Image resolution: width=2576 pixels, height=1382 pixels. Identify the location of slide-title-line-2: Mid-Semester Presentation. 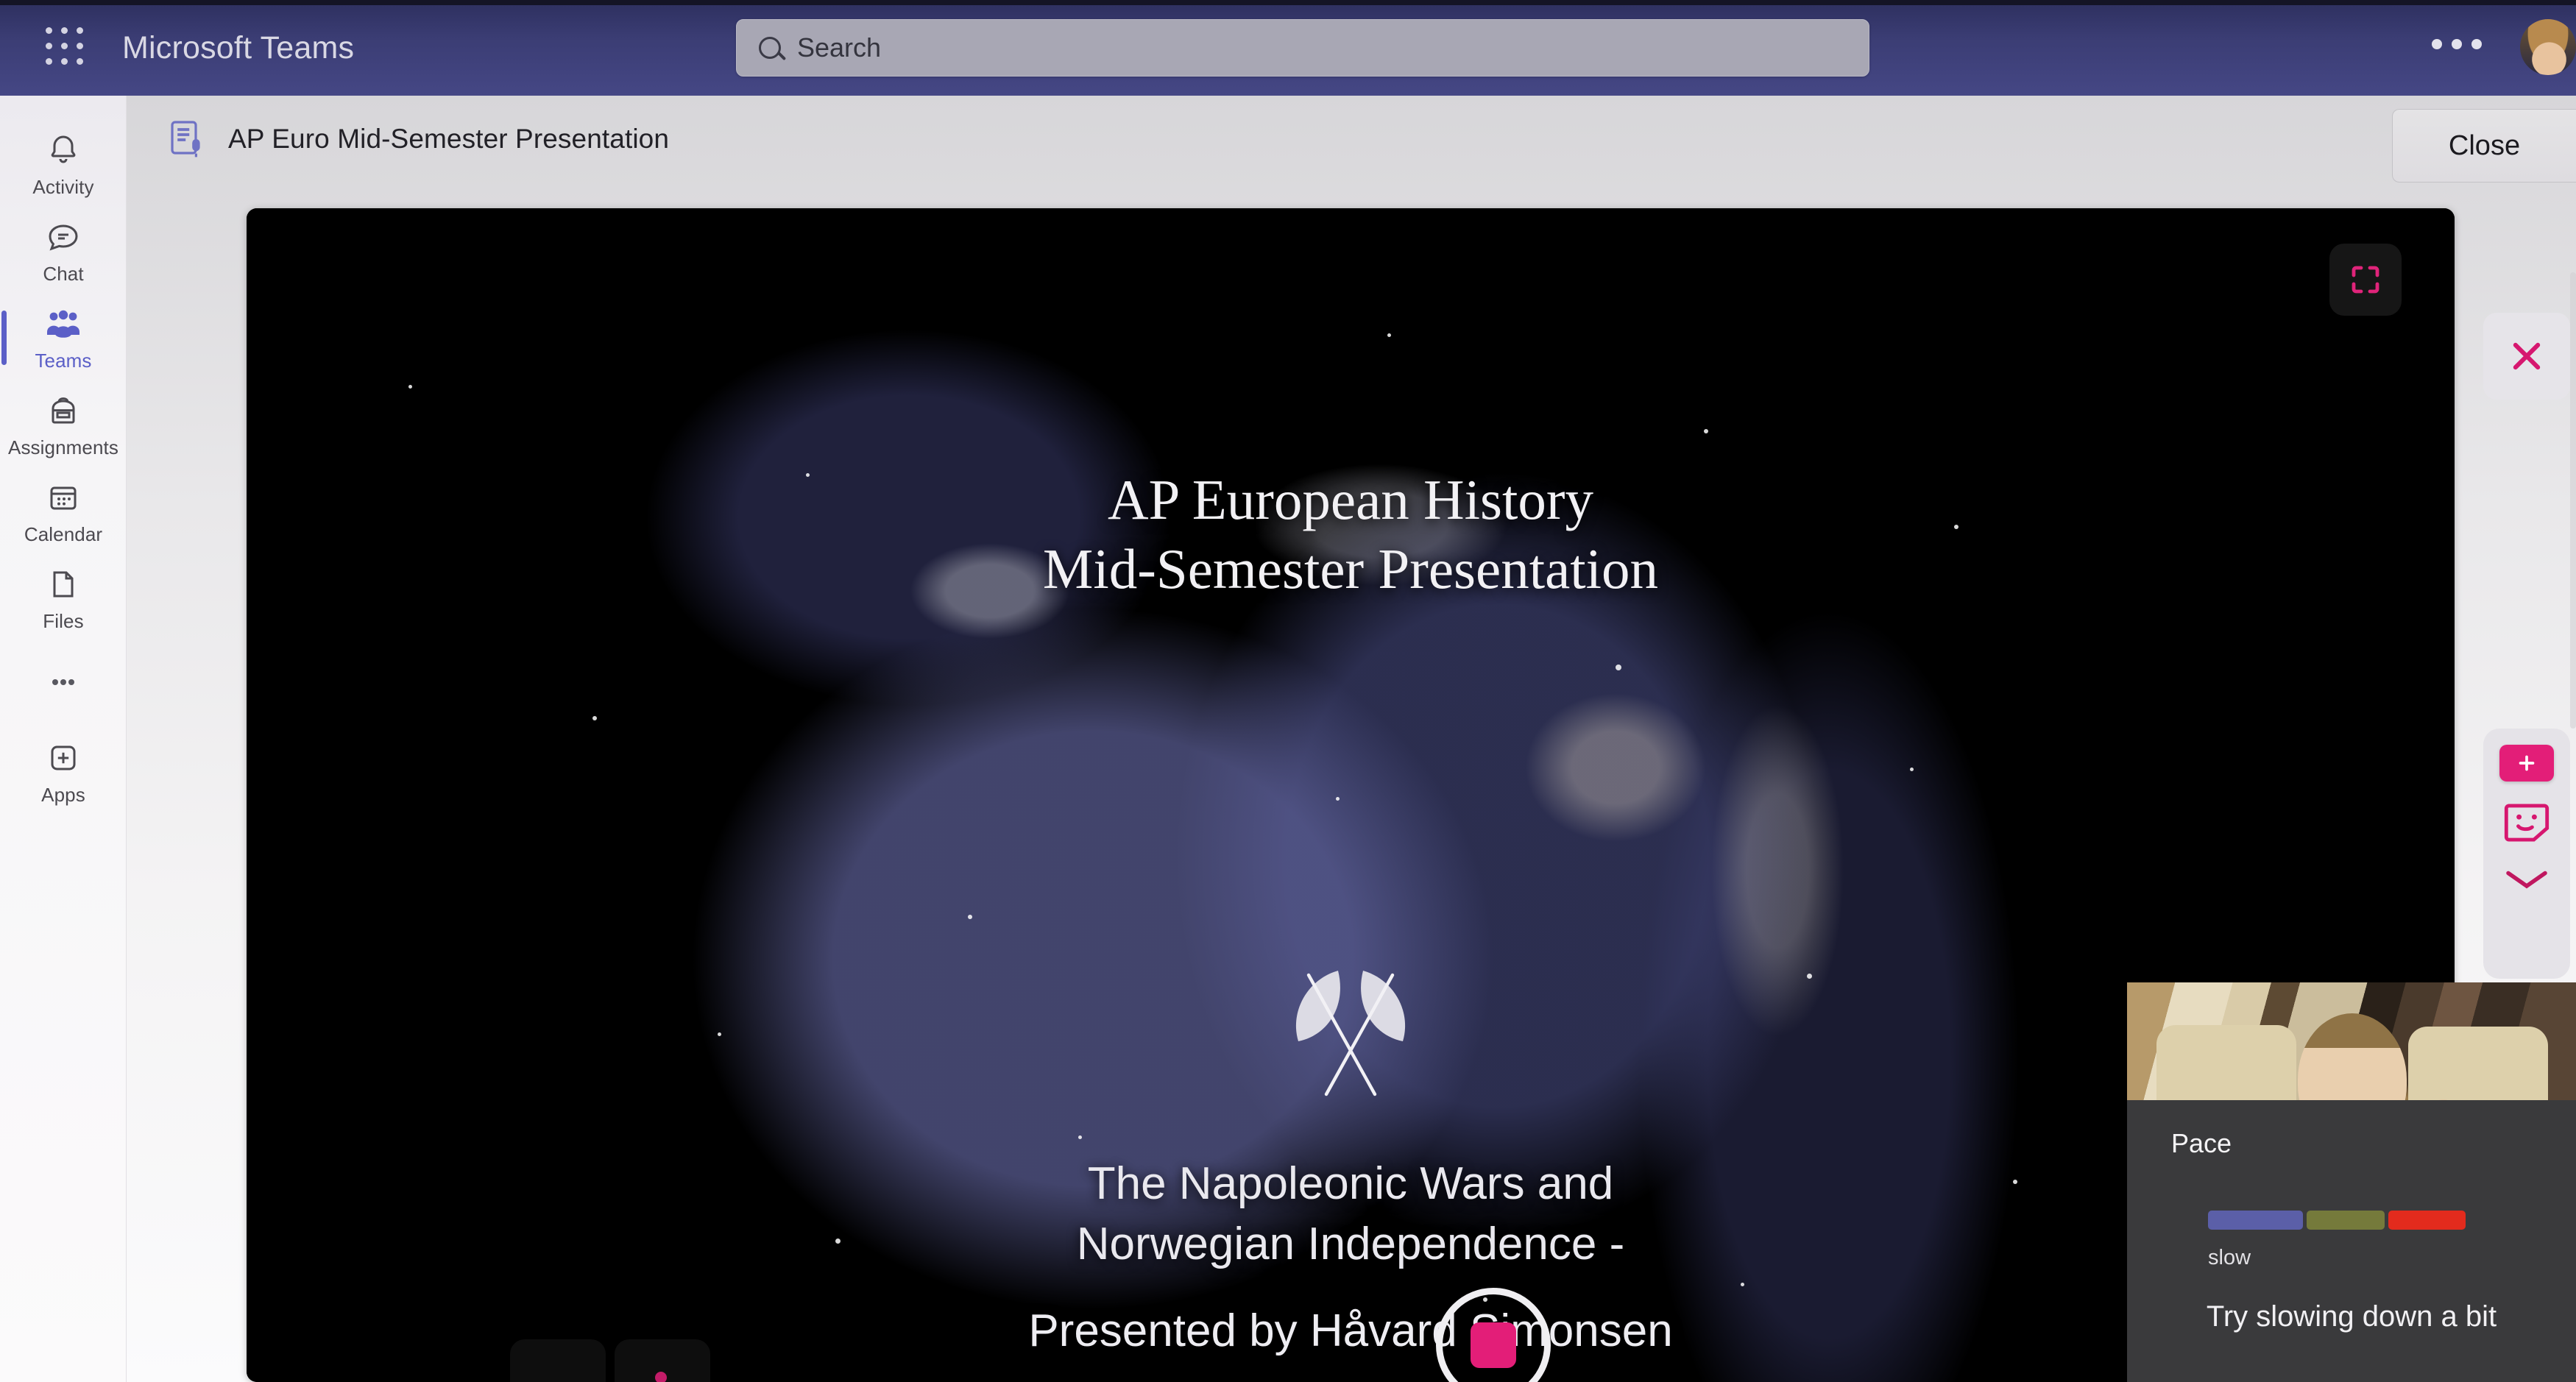
(1350, 568).